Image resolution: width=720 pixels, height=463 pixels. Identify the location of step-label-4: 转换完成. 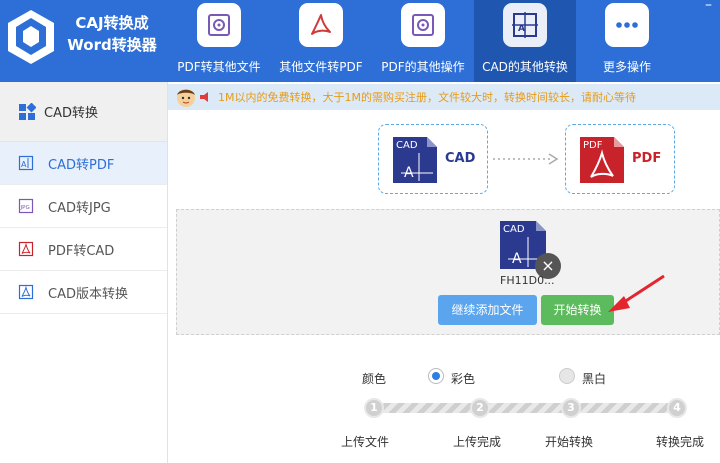
(680, 442).